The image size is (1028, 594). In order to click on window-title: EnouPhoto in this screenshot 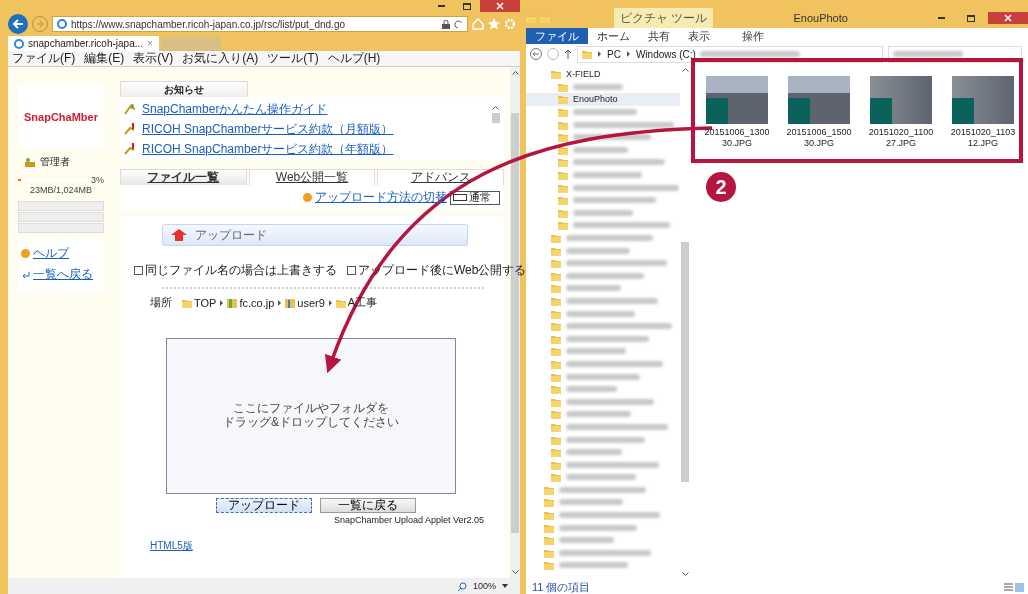, I will do `click(820, 18)`.